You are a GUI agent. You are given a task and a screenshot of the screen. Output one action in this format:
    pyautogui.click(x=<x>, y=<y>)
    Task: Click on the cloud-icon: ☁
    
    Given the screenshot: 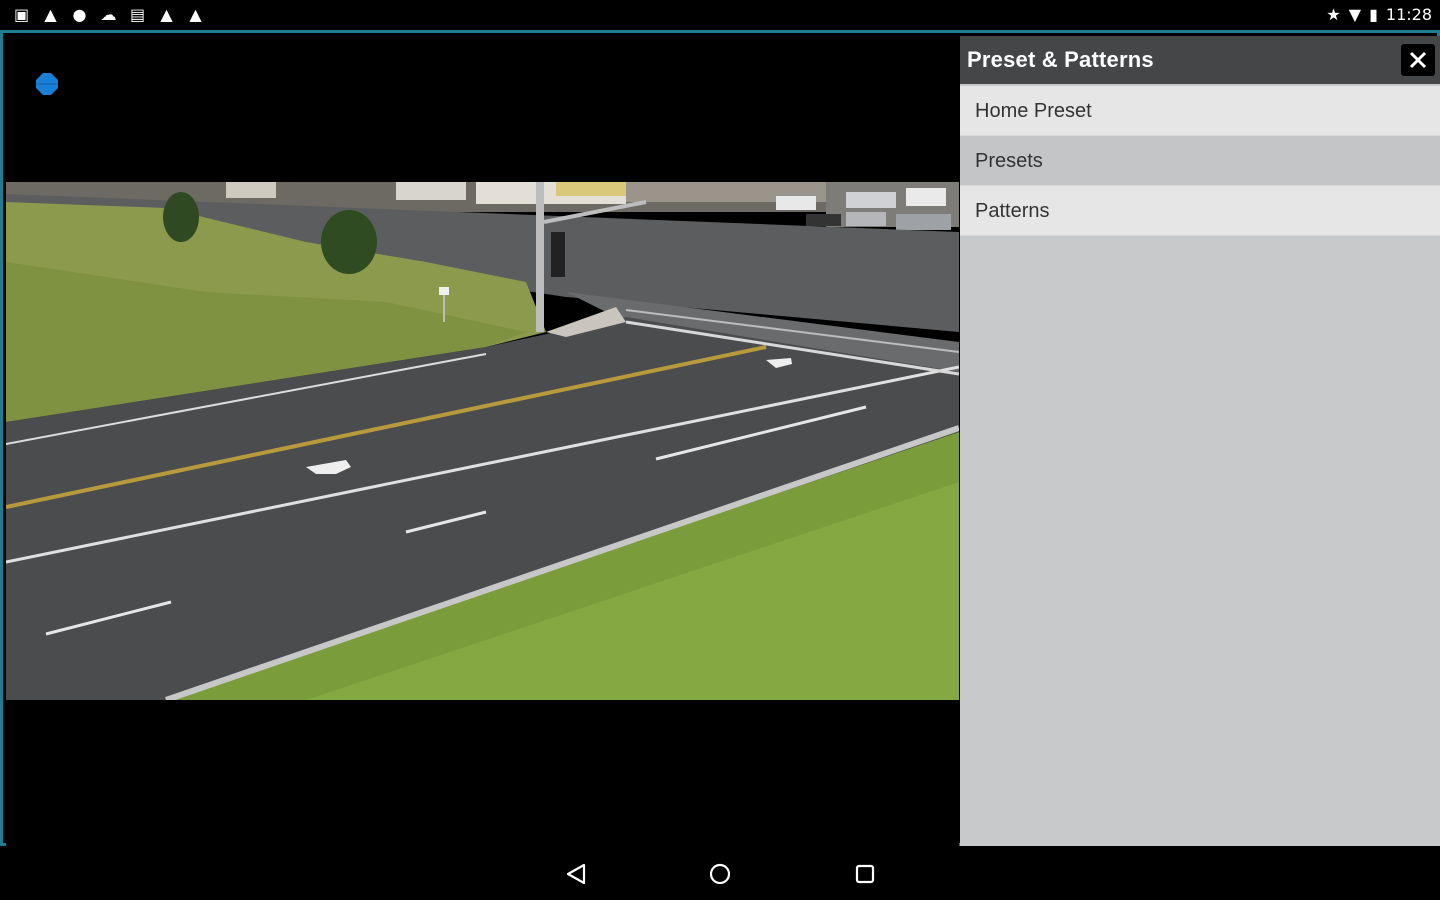 What is the action you would take?
    pyautogui.click(x=108, y=14)
    